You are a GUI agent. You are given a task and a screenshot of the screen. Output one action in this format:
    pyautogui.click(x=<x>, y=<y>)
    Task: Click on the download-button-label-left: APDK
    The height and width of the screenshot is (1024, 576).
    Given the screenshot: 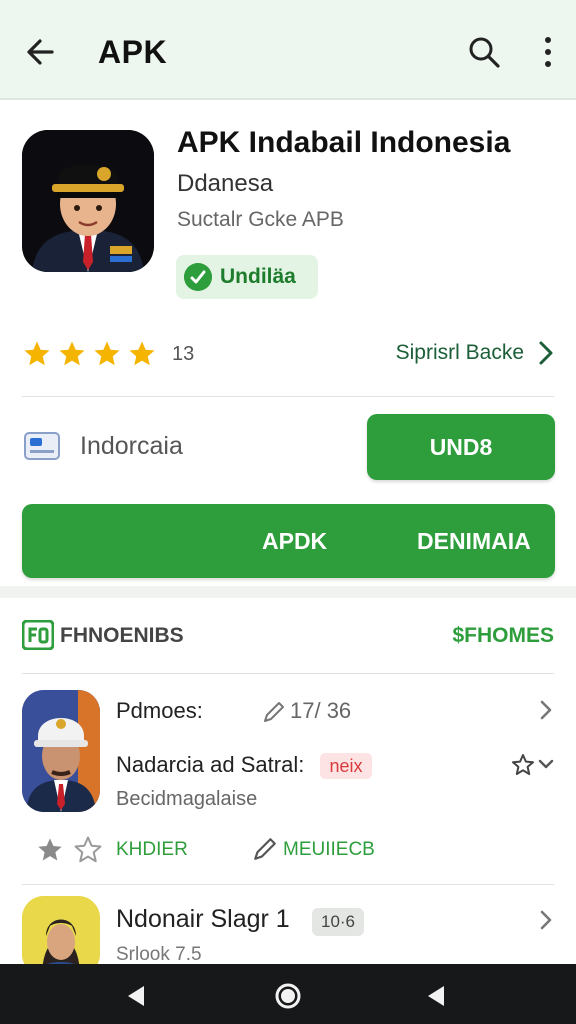 What is the action you would take?
    pyautogui.click(x=295, y=541)
    